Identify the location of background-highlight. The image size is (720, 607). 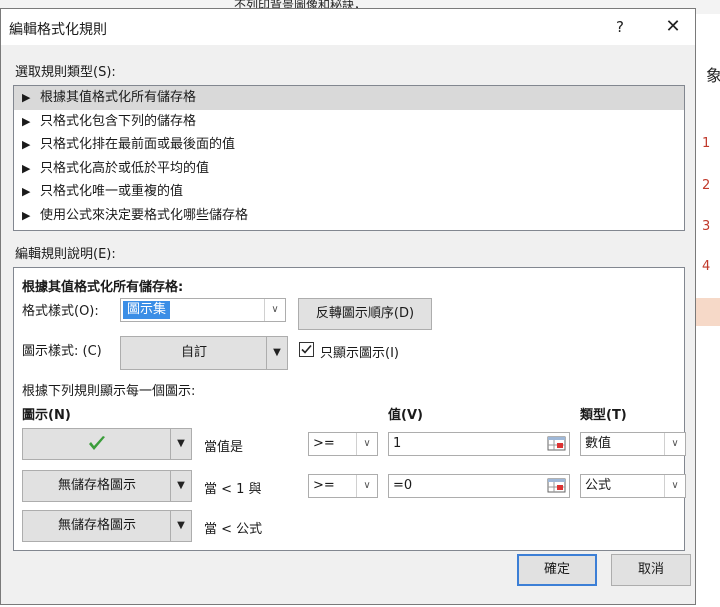
(708, 312).